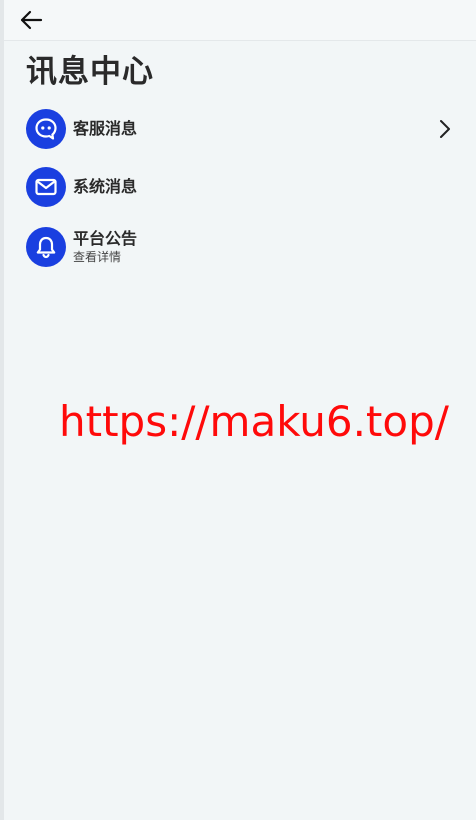 This screenshot has width=476, height=820. What do you see at coordinates (240, 20) in the screenshot?
I see `top-bar` at bounding box center [240, 20].